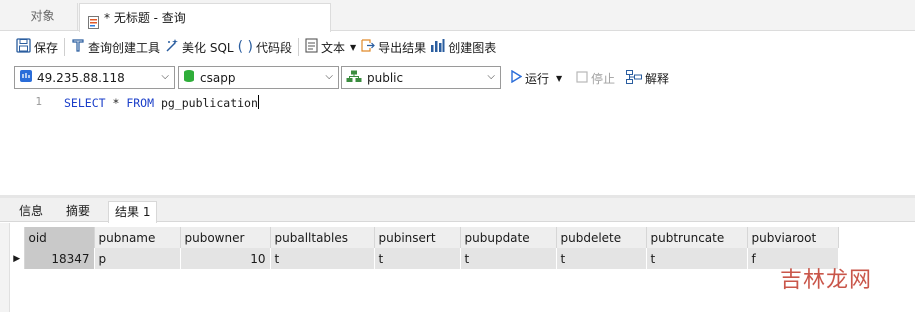  What do you see at coordinates (245, 47) in the screenshot?
I see `code-snippet-icon: ( )` at bounding box center [245, 47].